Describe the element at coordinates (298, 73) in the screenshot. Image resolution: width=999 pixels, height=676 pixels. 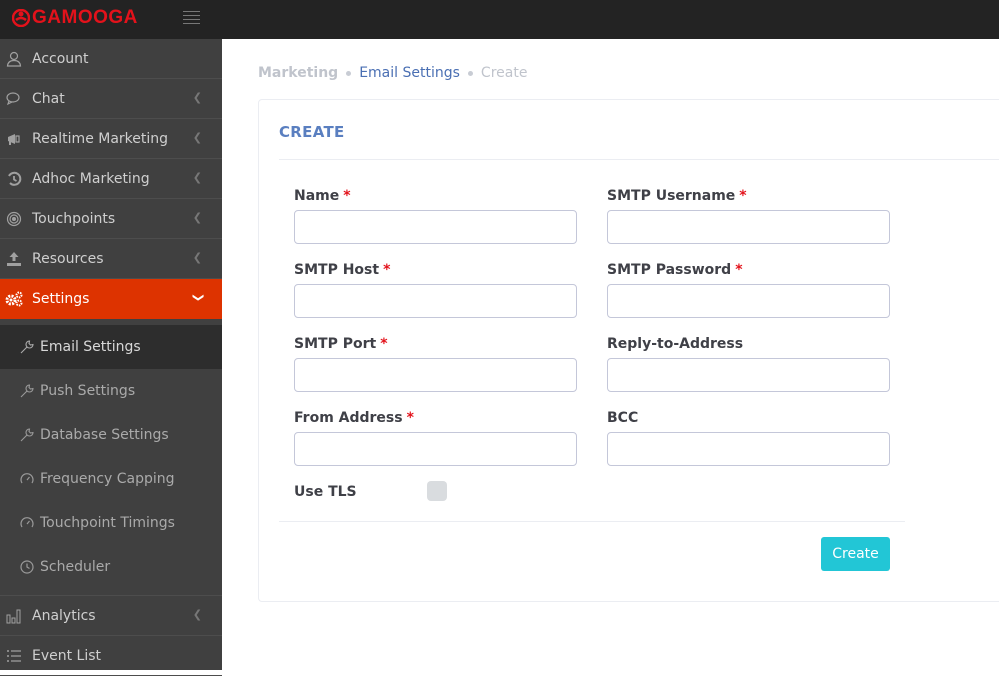
I see `breadcrumb-marketing: Marketing` at that location.